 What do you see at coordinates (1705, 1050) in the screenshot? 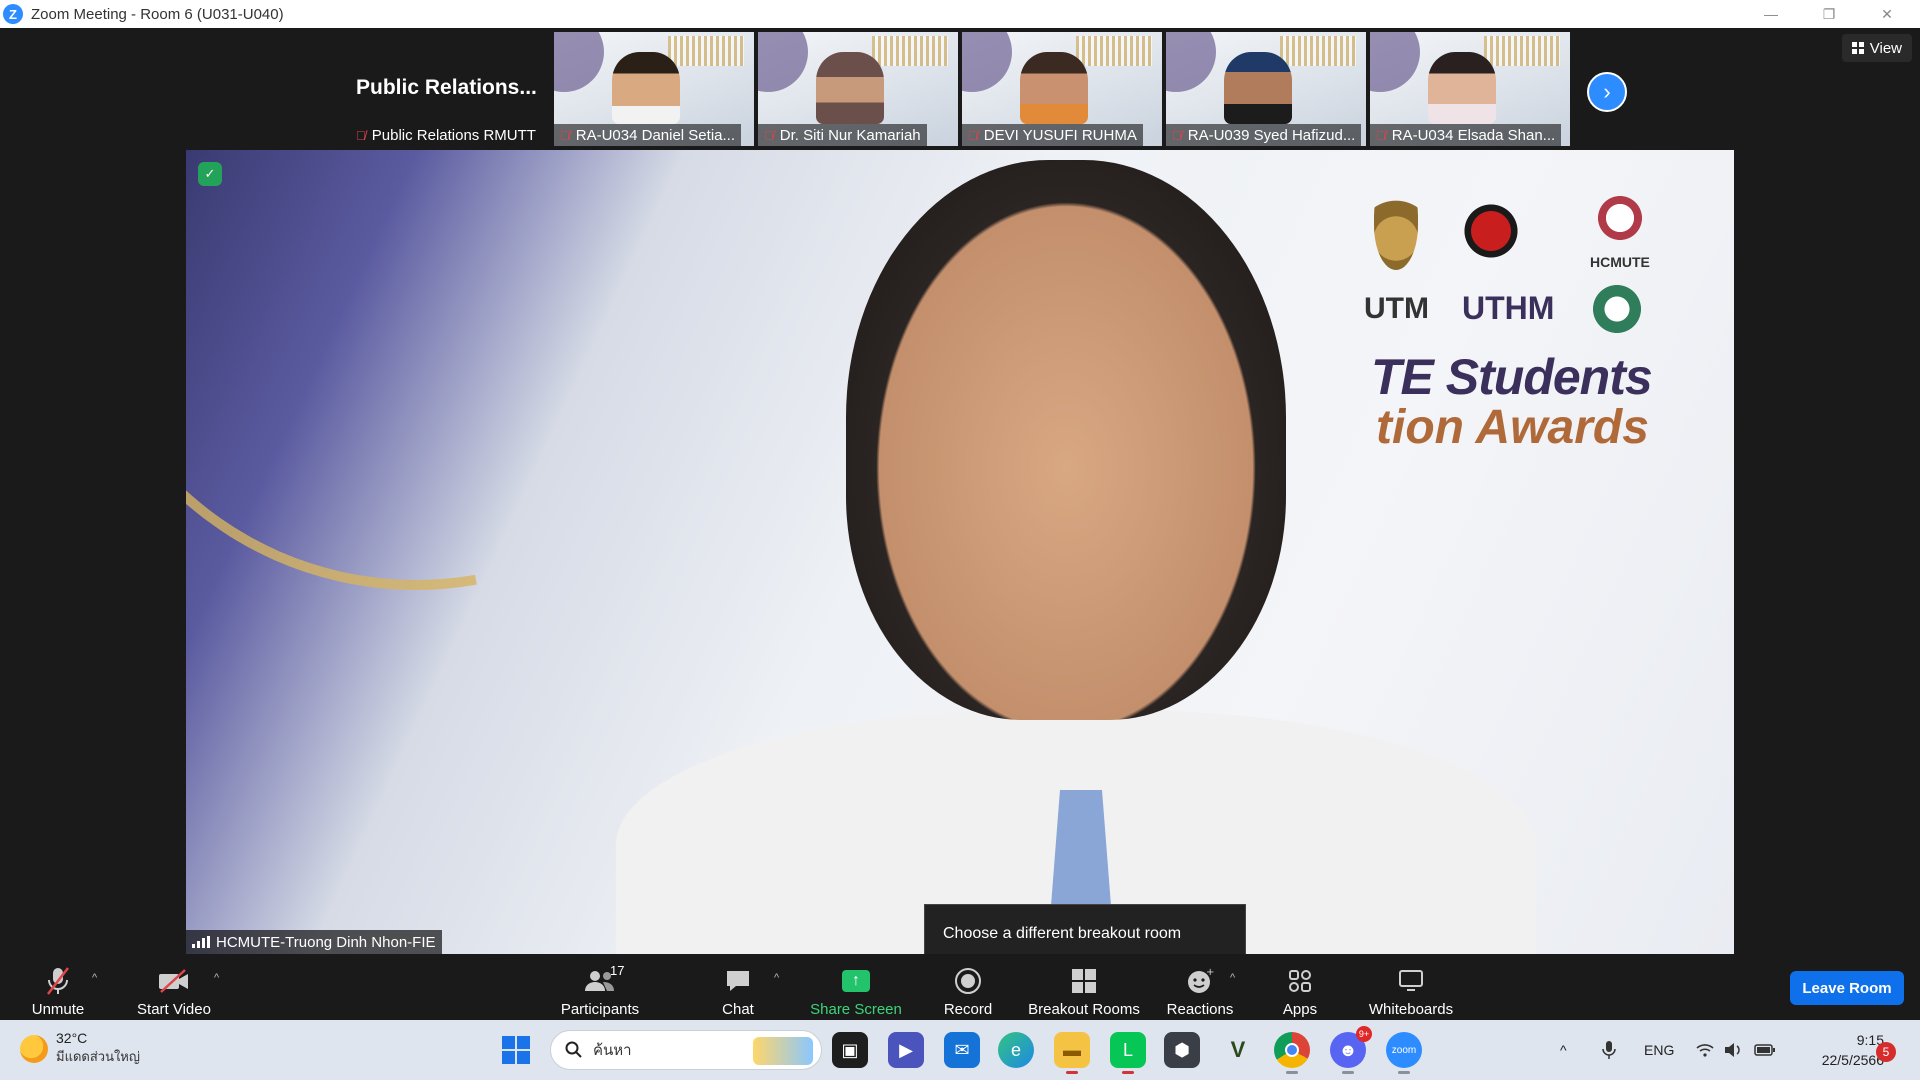
I see `wifi-icon` at bounding box center [1705, 1050].